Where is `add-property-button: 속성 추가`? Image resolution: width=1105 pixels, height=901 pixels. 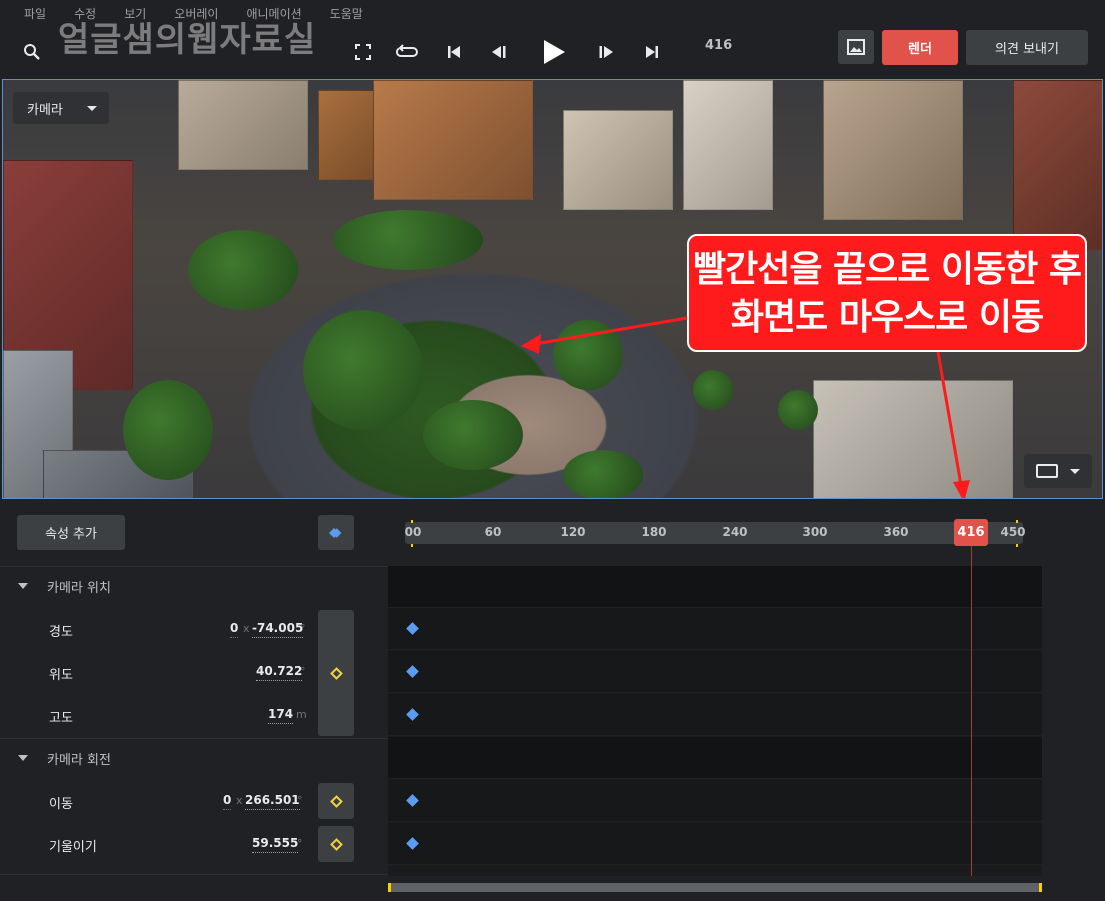 add-property-button: 속성 추가 is located at coordinates (71, 532).